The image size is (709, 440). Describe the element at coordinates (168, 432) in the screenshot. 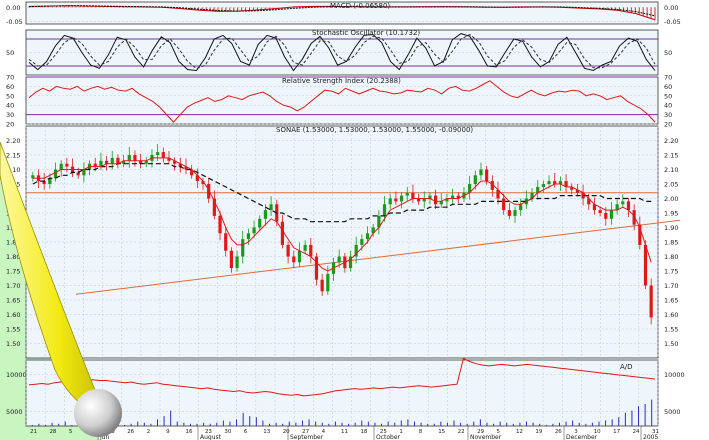

I see `axis-day-label: 9` at that location.